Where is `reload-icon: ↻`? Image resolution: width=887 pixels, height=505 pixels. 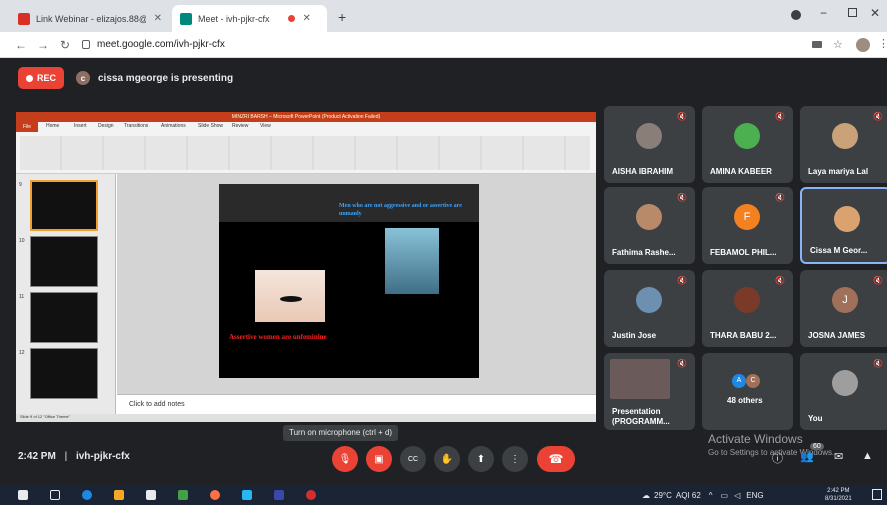 reload-icon: ↻ is located at coordinates (65, 45).